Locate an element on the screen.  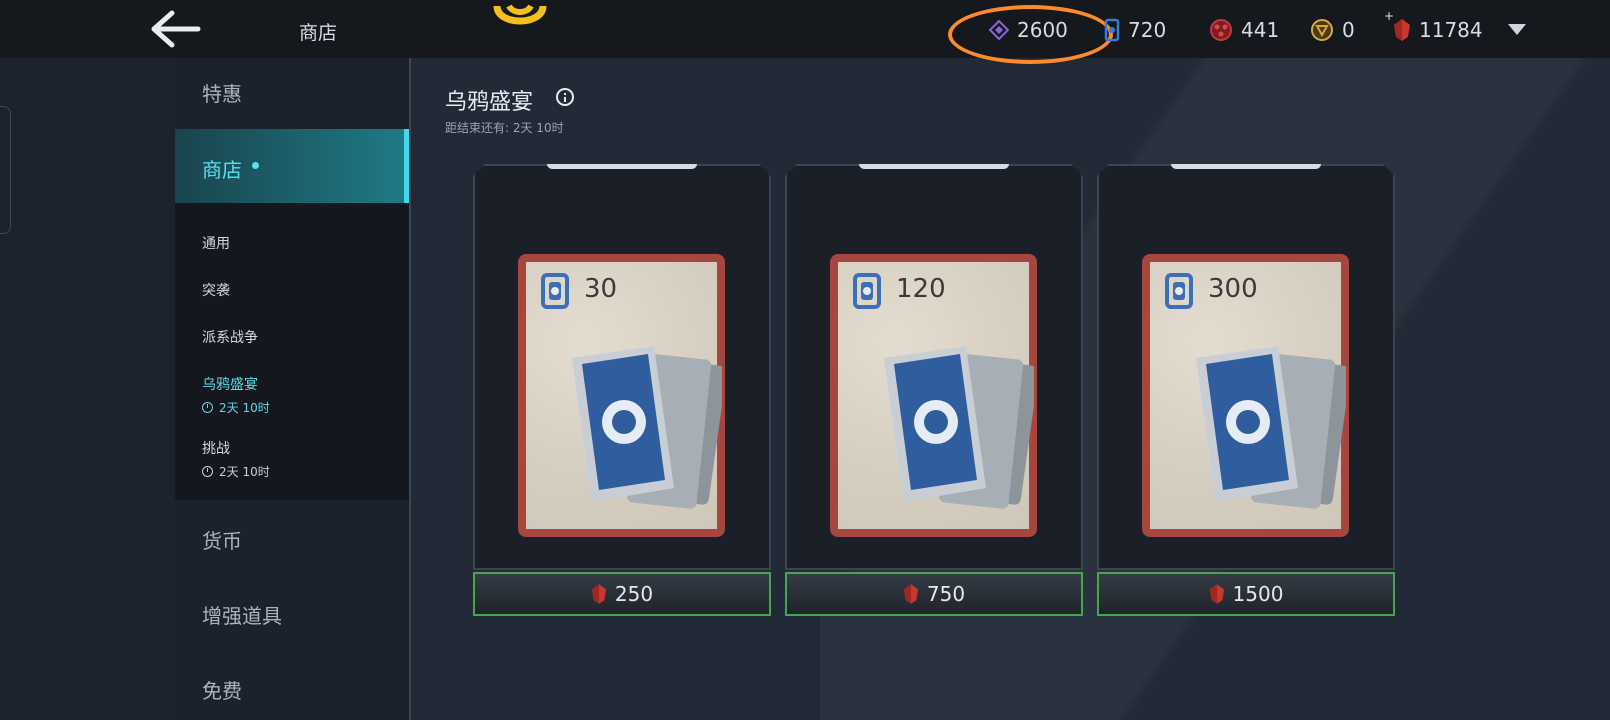
card-pack: 120 is located at coordinates (933, 395).